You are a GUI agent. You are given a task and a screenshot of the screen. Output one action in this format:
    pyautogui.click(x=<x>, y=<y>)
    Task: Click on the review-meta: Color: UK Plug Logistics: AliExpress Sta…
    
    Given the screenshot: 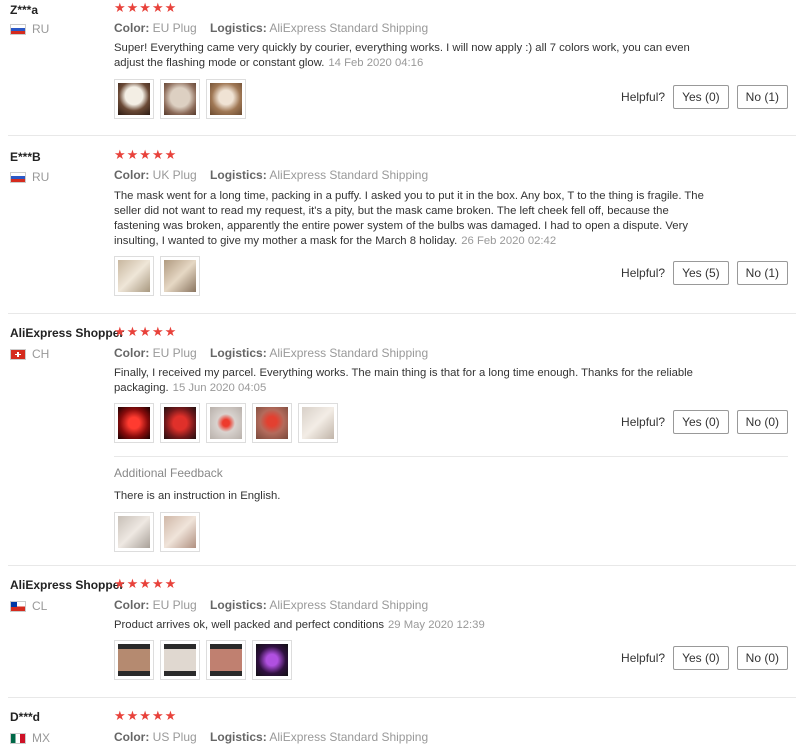 What is the action you would take?
    pyautogui.click(x=271, y=175)
    